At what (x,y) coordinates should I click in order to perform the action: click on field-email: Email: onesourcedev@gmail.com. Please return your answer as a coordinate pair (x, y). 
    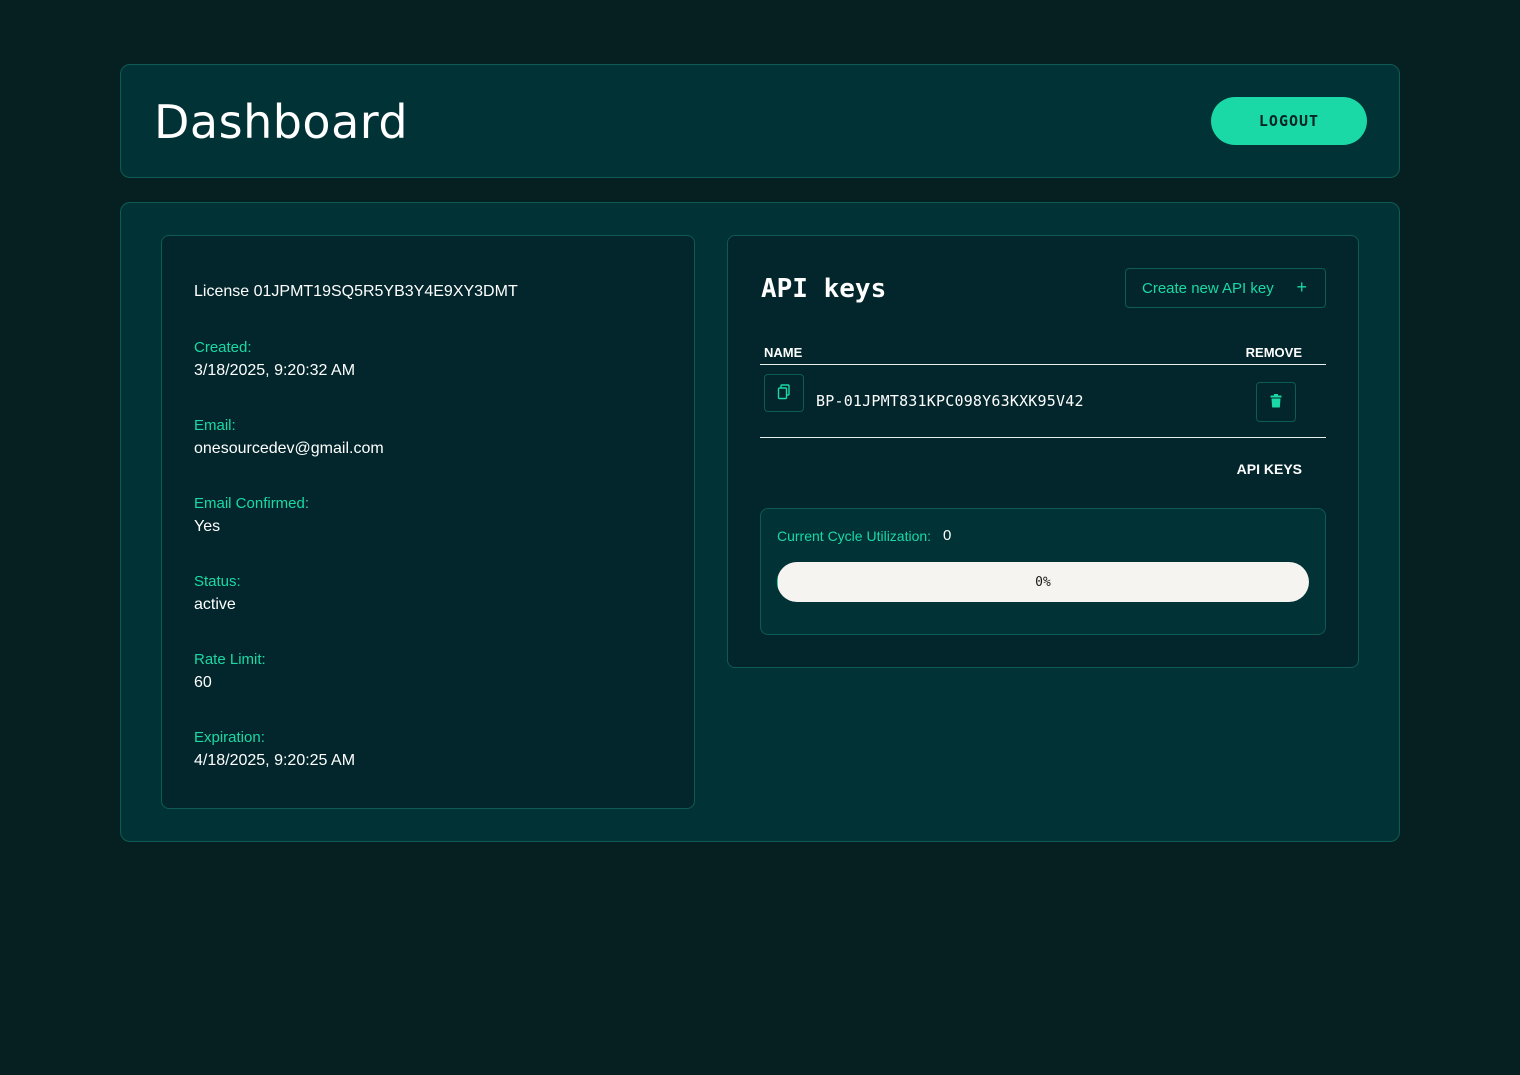
    Looking at the image, I should click on (289, 437).